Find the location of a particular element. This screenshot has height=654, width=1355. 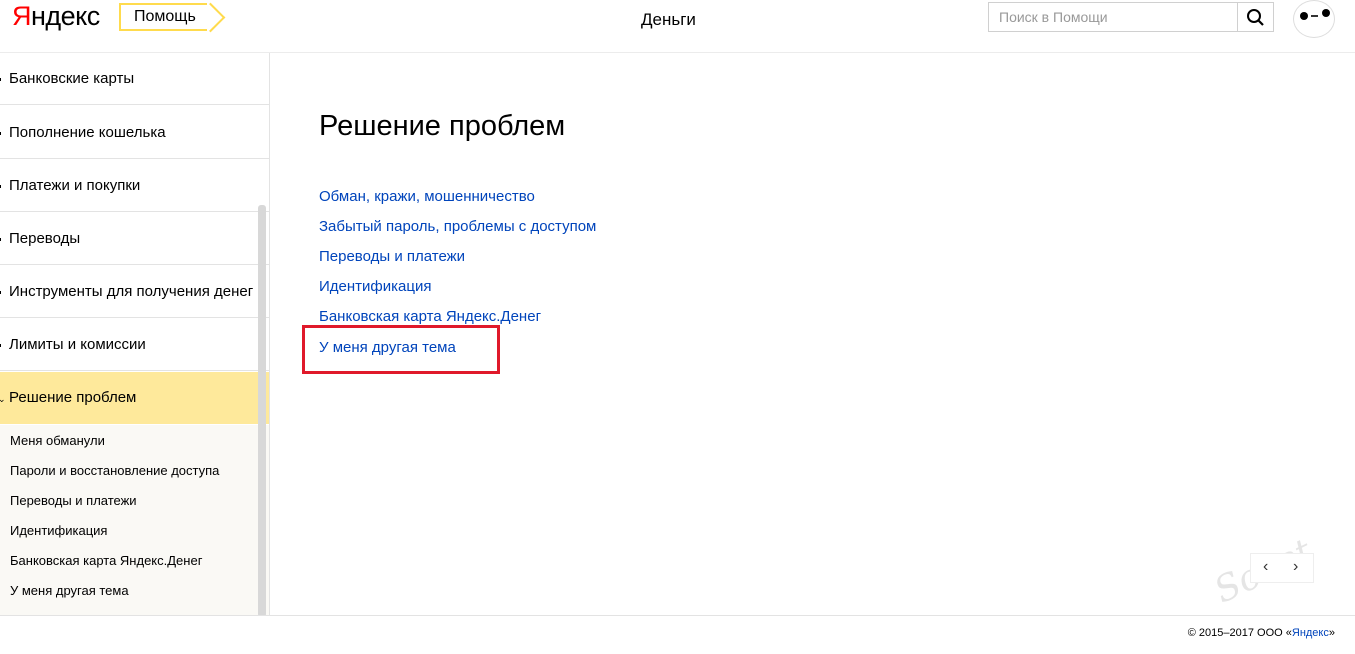

topic-link: Переводы и платежи is located at coordinates (392, 256).